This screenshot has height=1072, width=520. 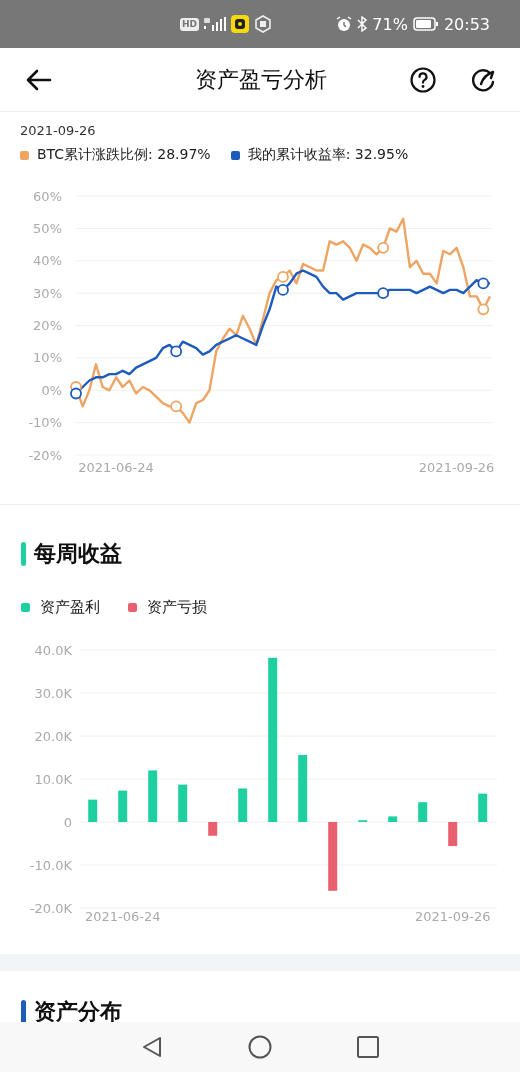 What do you see at coordinates (240, 24) in the screenshot?
I see `app-icon` at bounding box center [240, 24].